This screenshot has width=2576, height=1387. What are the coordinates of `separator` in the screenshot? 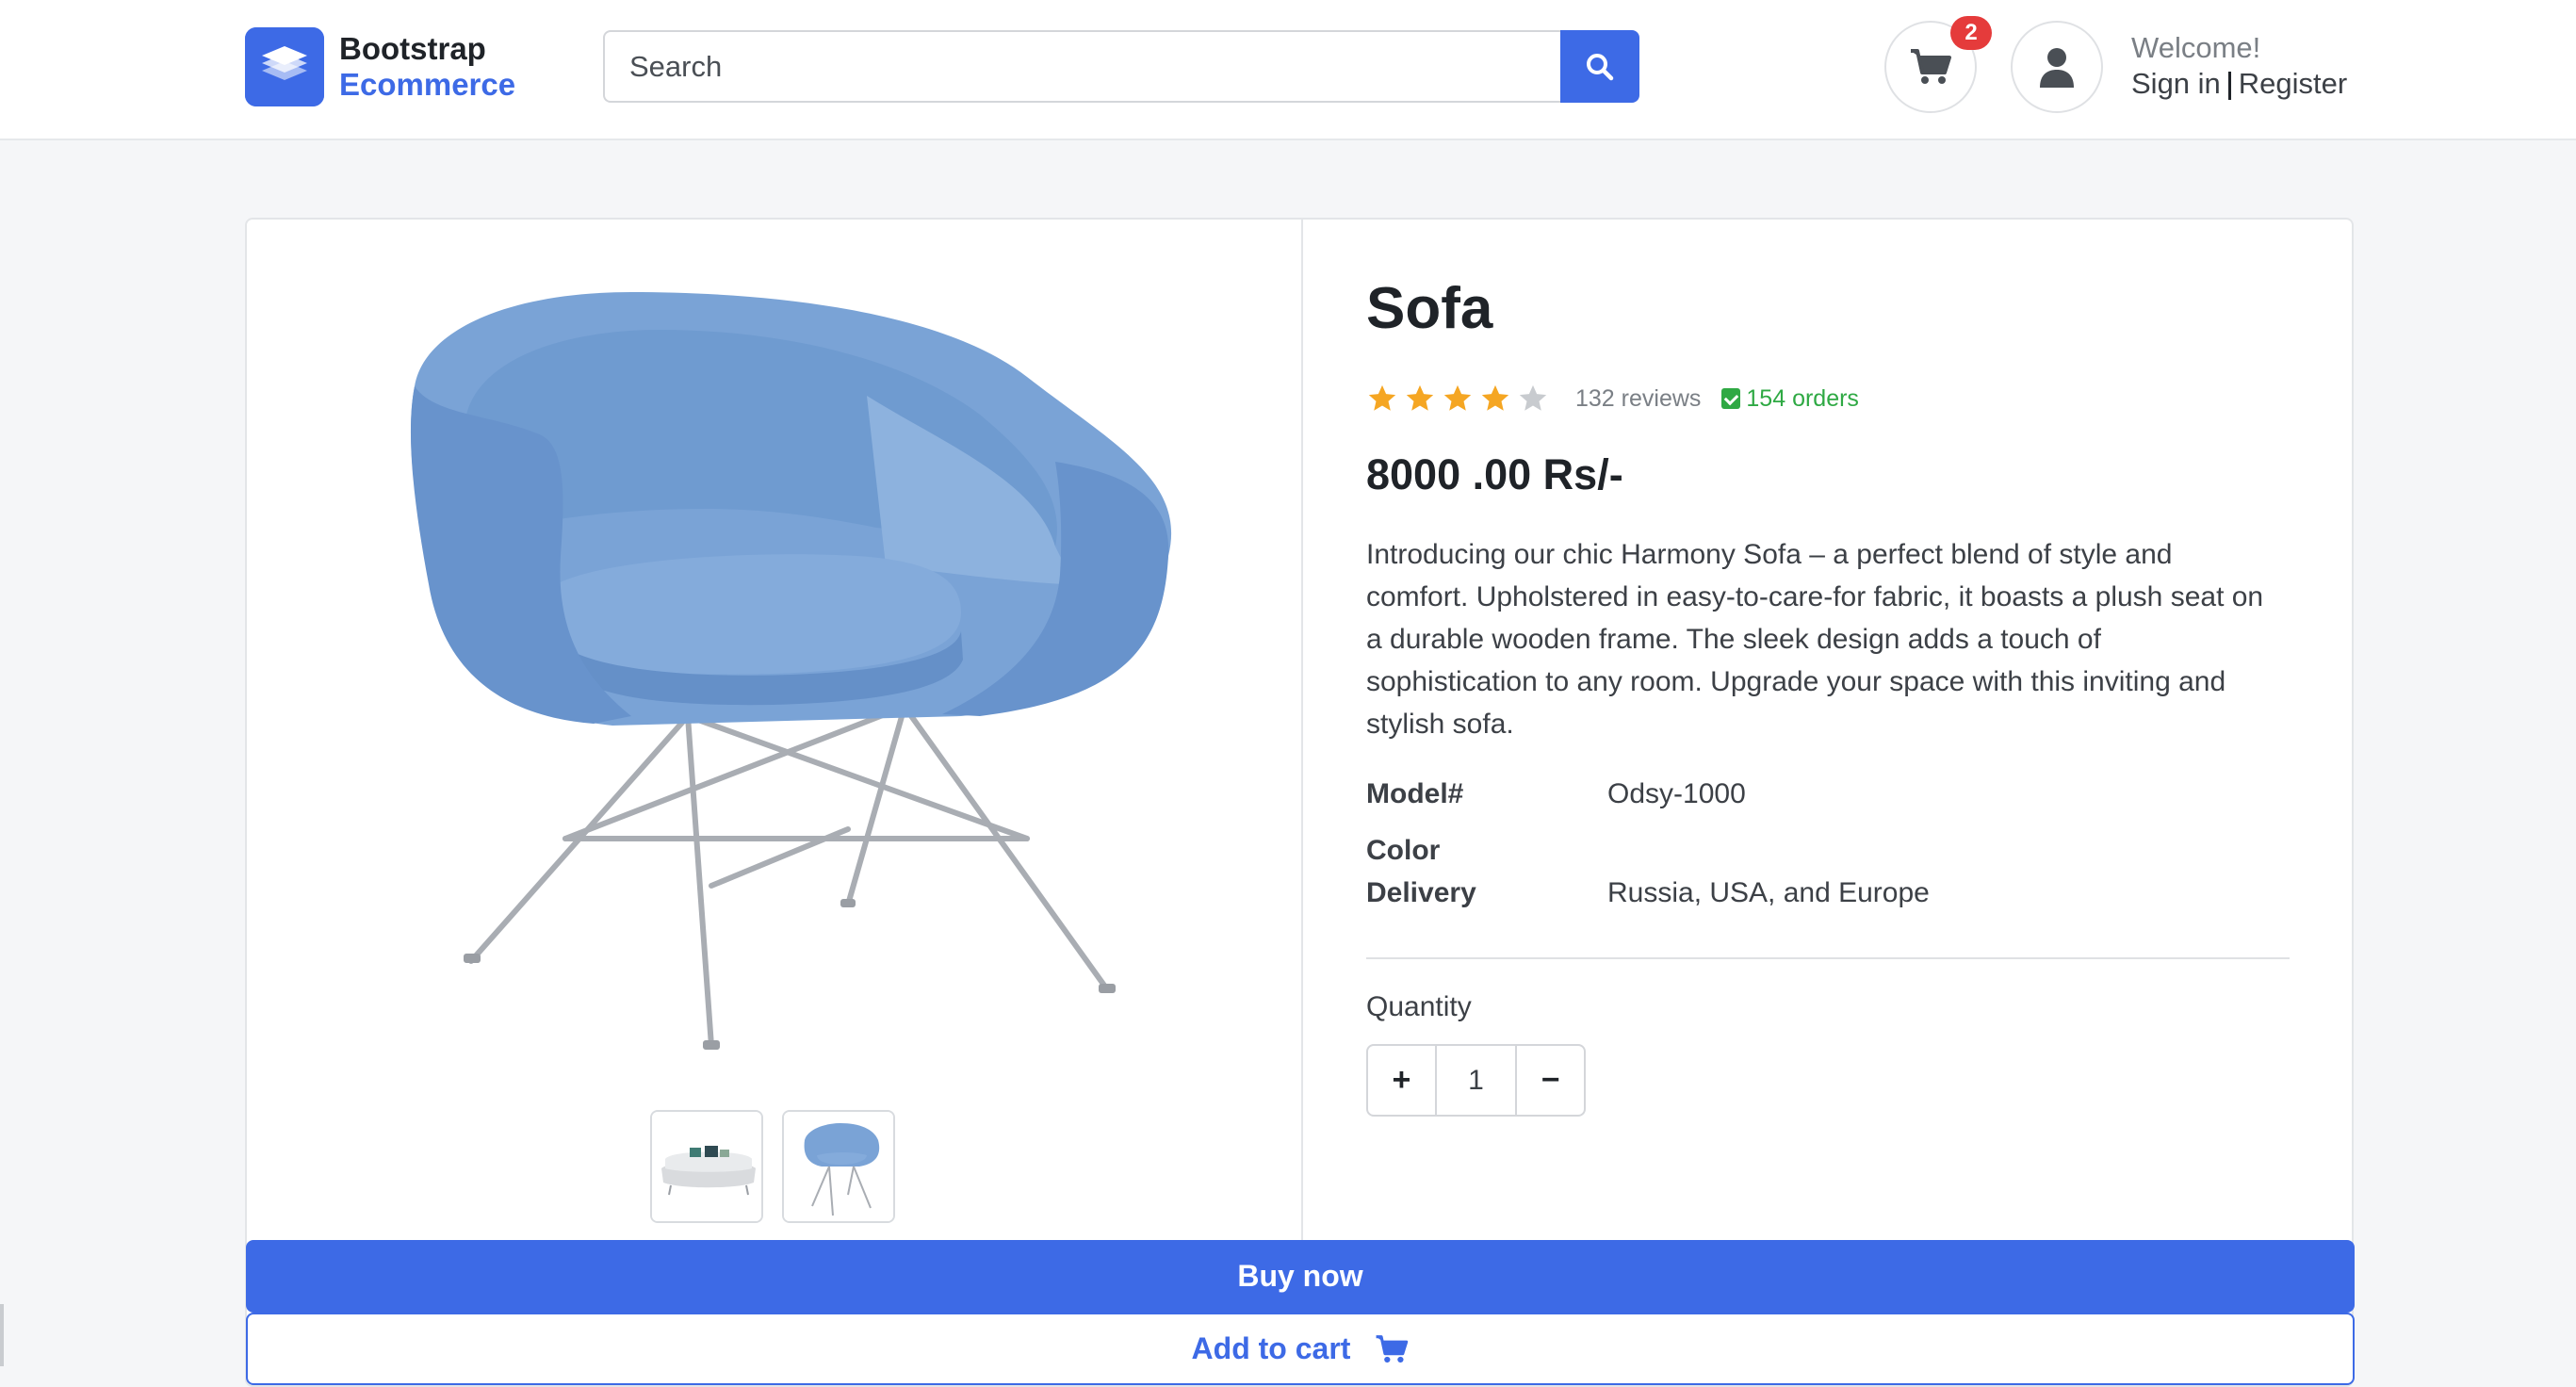 It's located at (2229, 85).